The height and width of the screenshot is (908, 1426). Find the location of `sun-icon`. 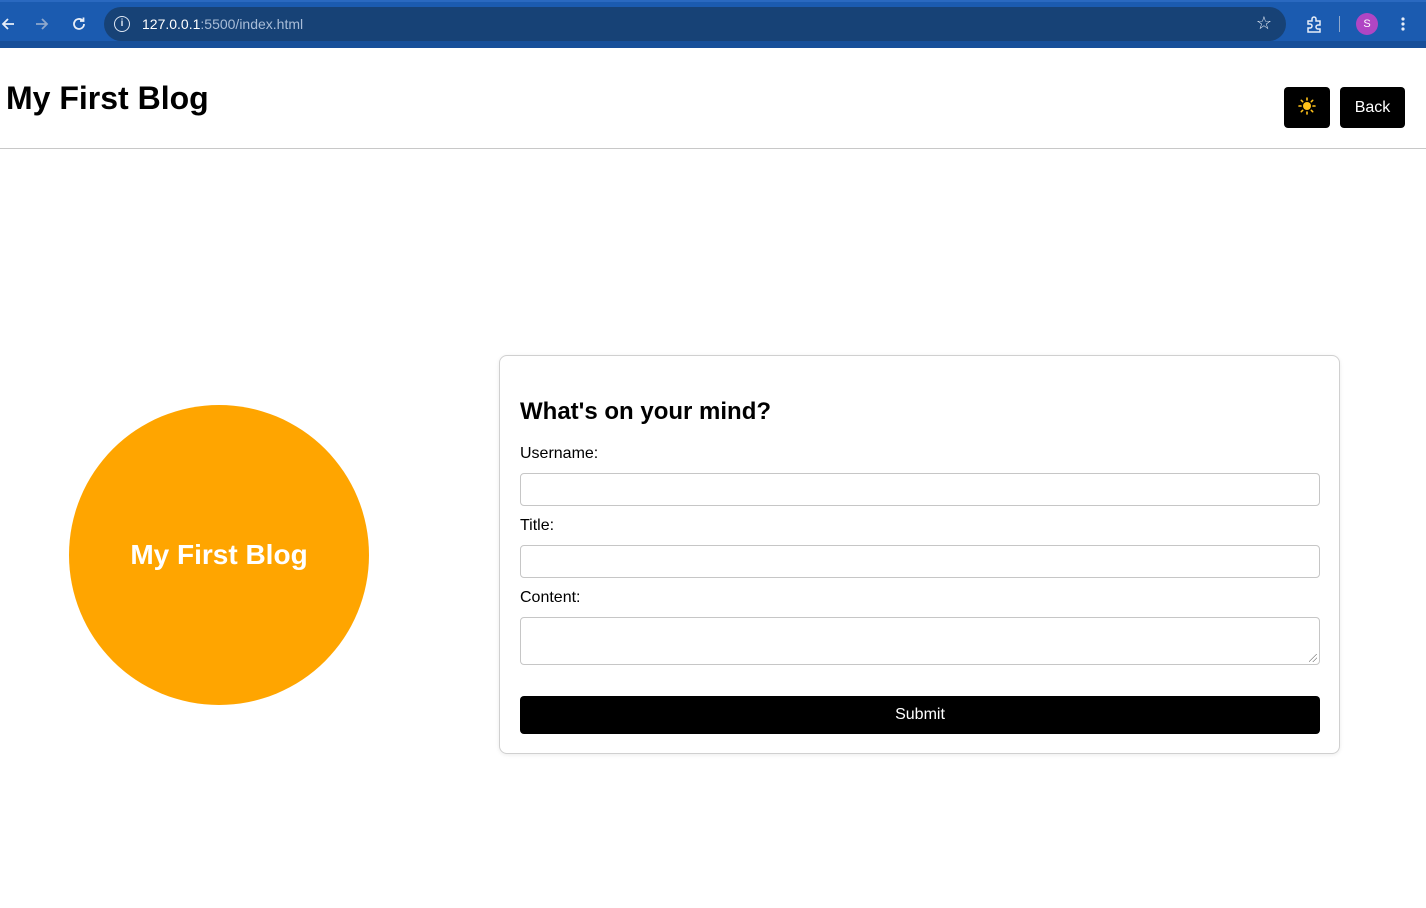

sun-icon is located at coordinates (1307, 107).